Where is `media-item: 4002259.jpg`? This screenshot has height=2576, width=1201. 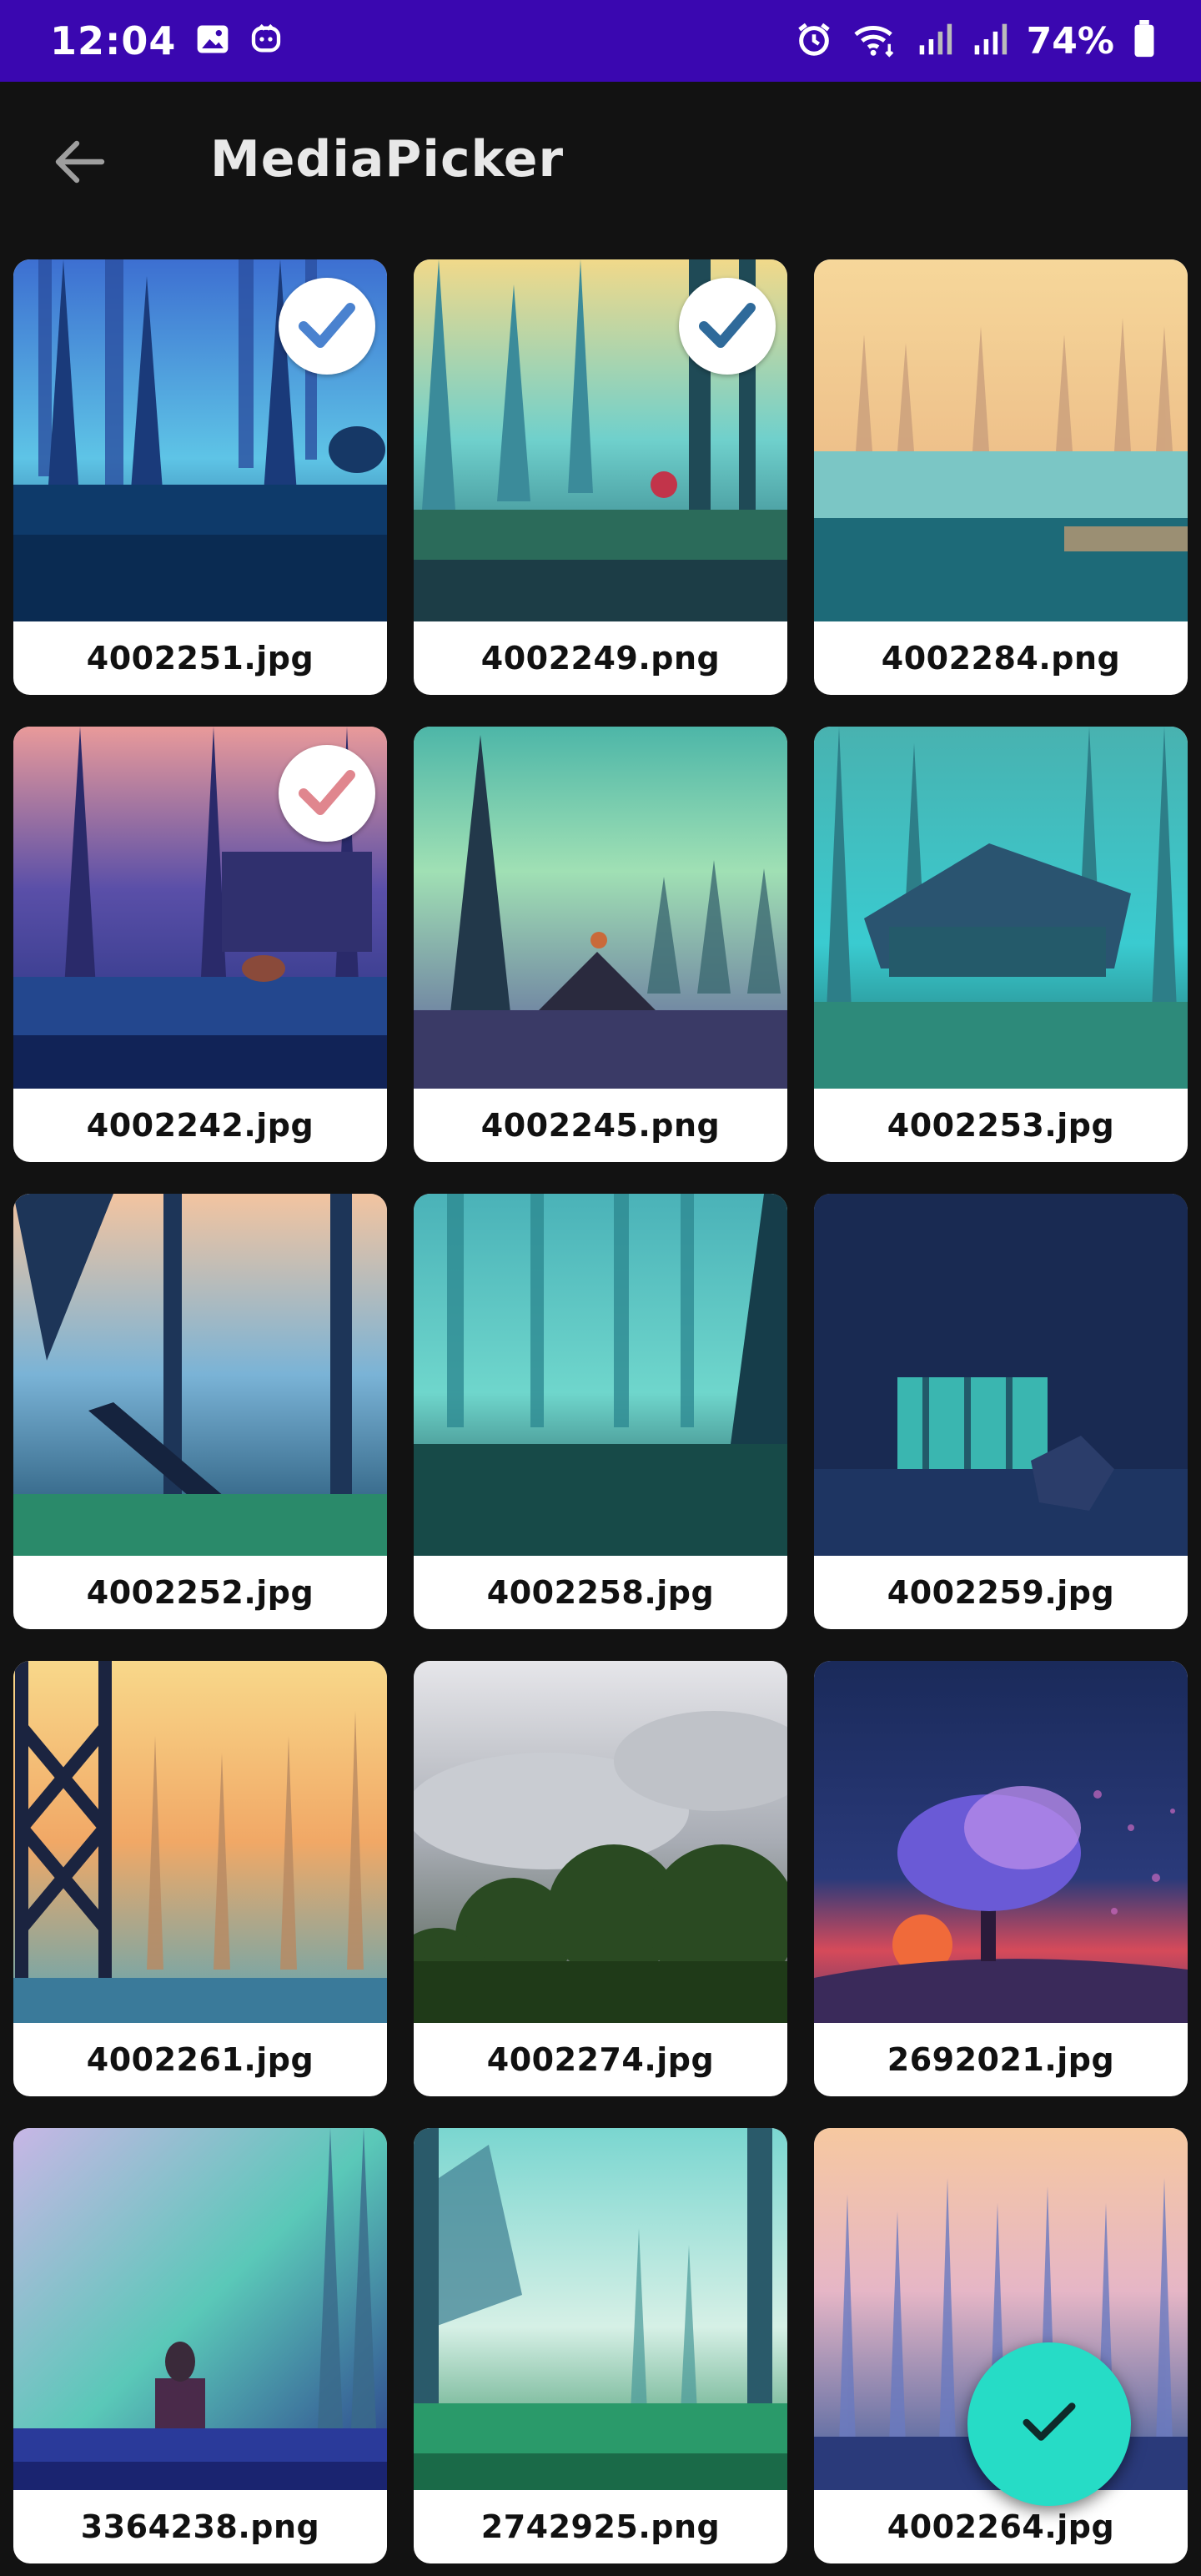
media-item: 4002259.jpg is located at coordinates (1001, 1411).